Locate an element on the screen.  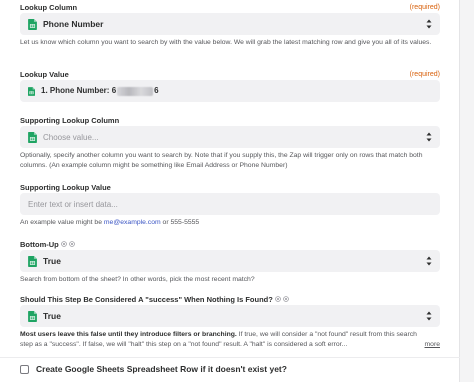
create-row-checkbox is located at coordinates (24, 369).